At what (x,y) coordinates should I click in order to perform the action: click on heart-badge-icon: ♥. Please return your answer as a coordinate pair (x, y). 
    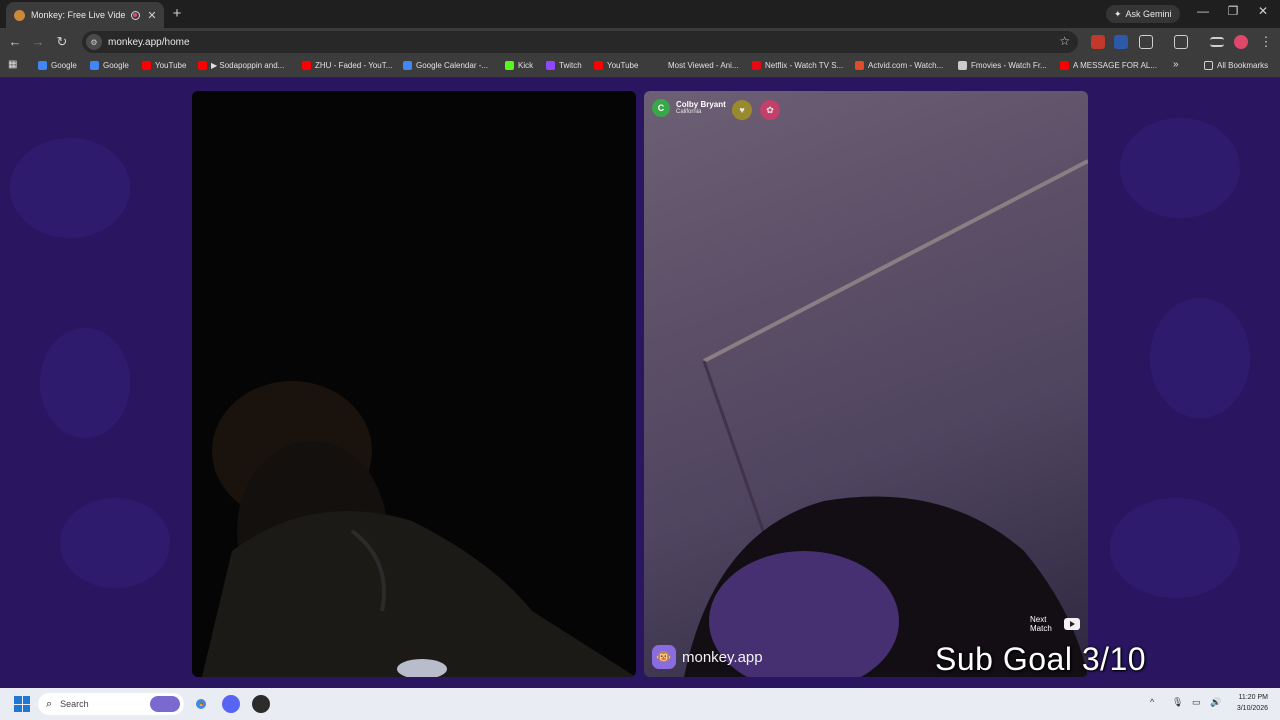
    Looking at the image, I should click on (742, 110).